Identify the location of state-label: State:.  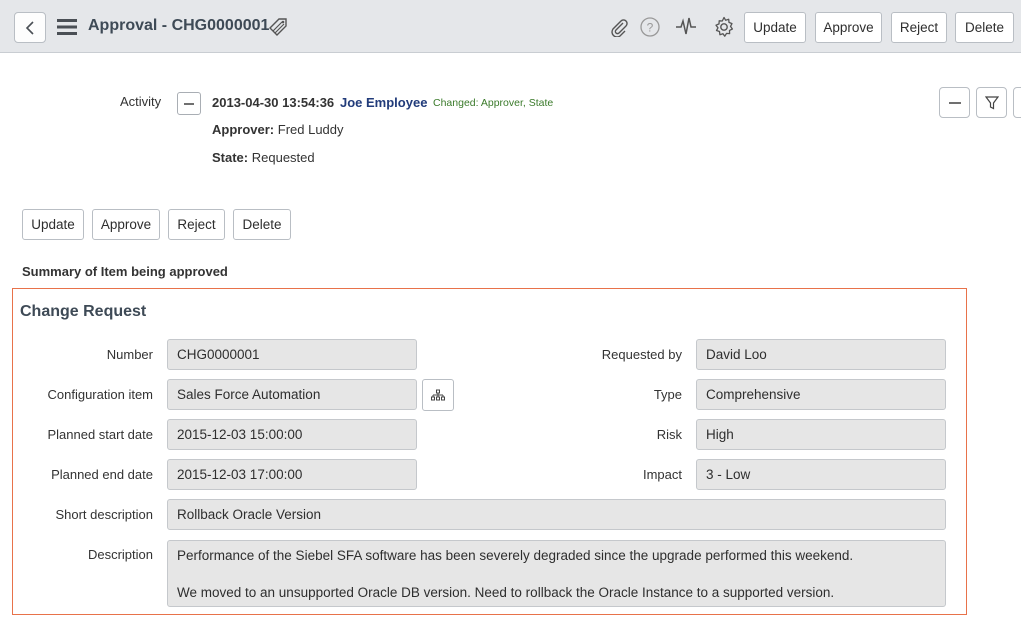
(230, 157).